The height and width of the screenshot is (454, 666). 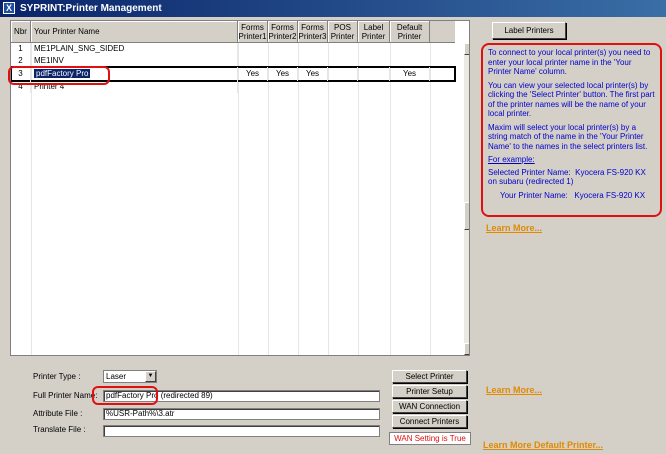 I want to click on col-header-default-printer: Default Printer, so click(x=410, y=32).